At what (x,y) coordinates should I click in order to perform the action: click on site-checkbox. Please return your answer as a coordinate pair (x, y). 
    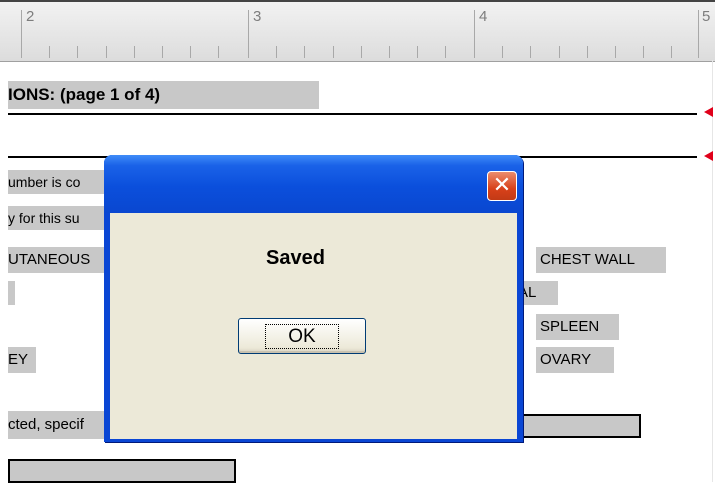
    Looking at the image, I should click on (11, 293).